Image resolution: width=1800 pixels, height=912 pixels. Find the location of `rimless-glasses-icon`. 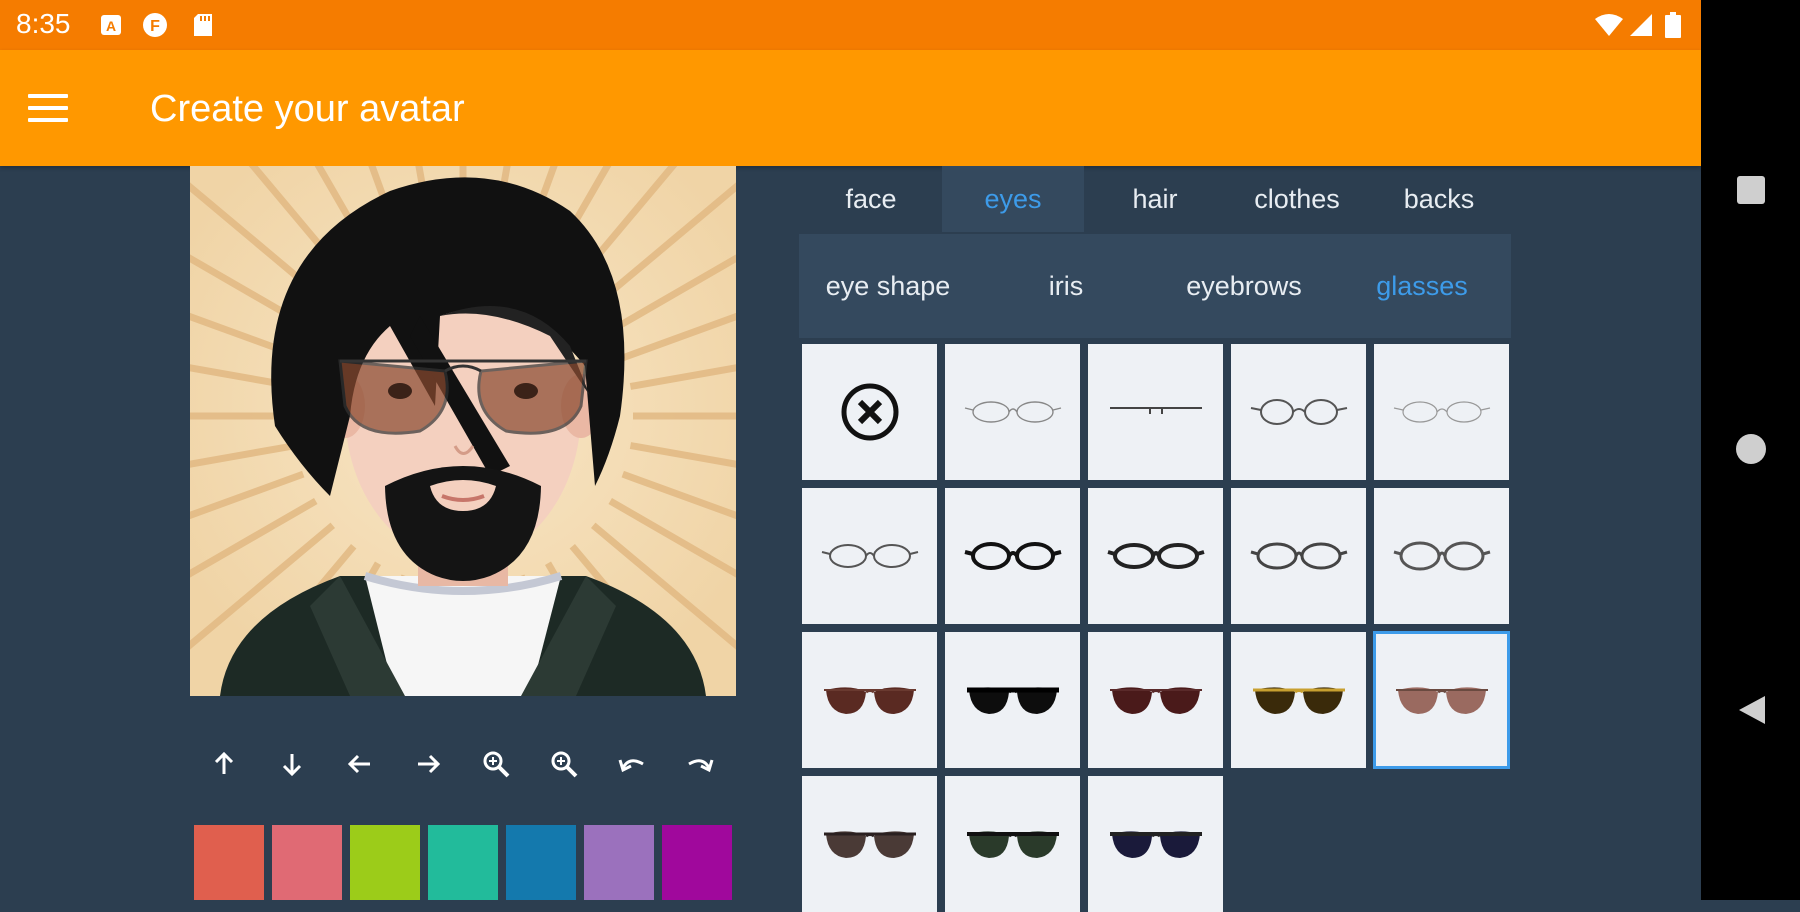

rimless-glasses-icon is located at coordinates (1156, 412).